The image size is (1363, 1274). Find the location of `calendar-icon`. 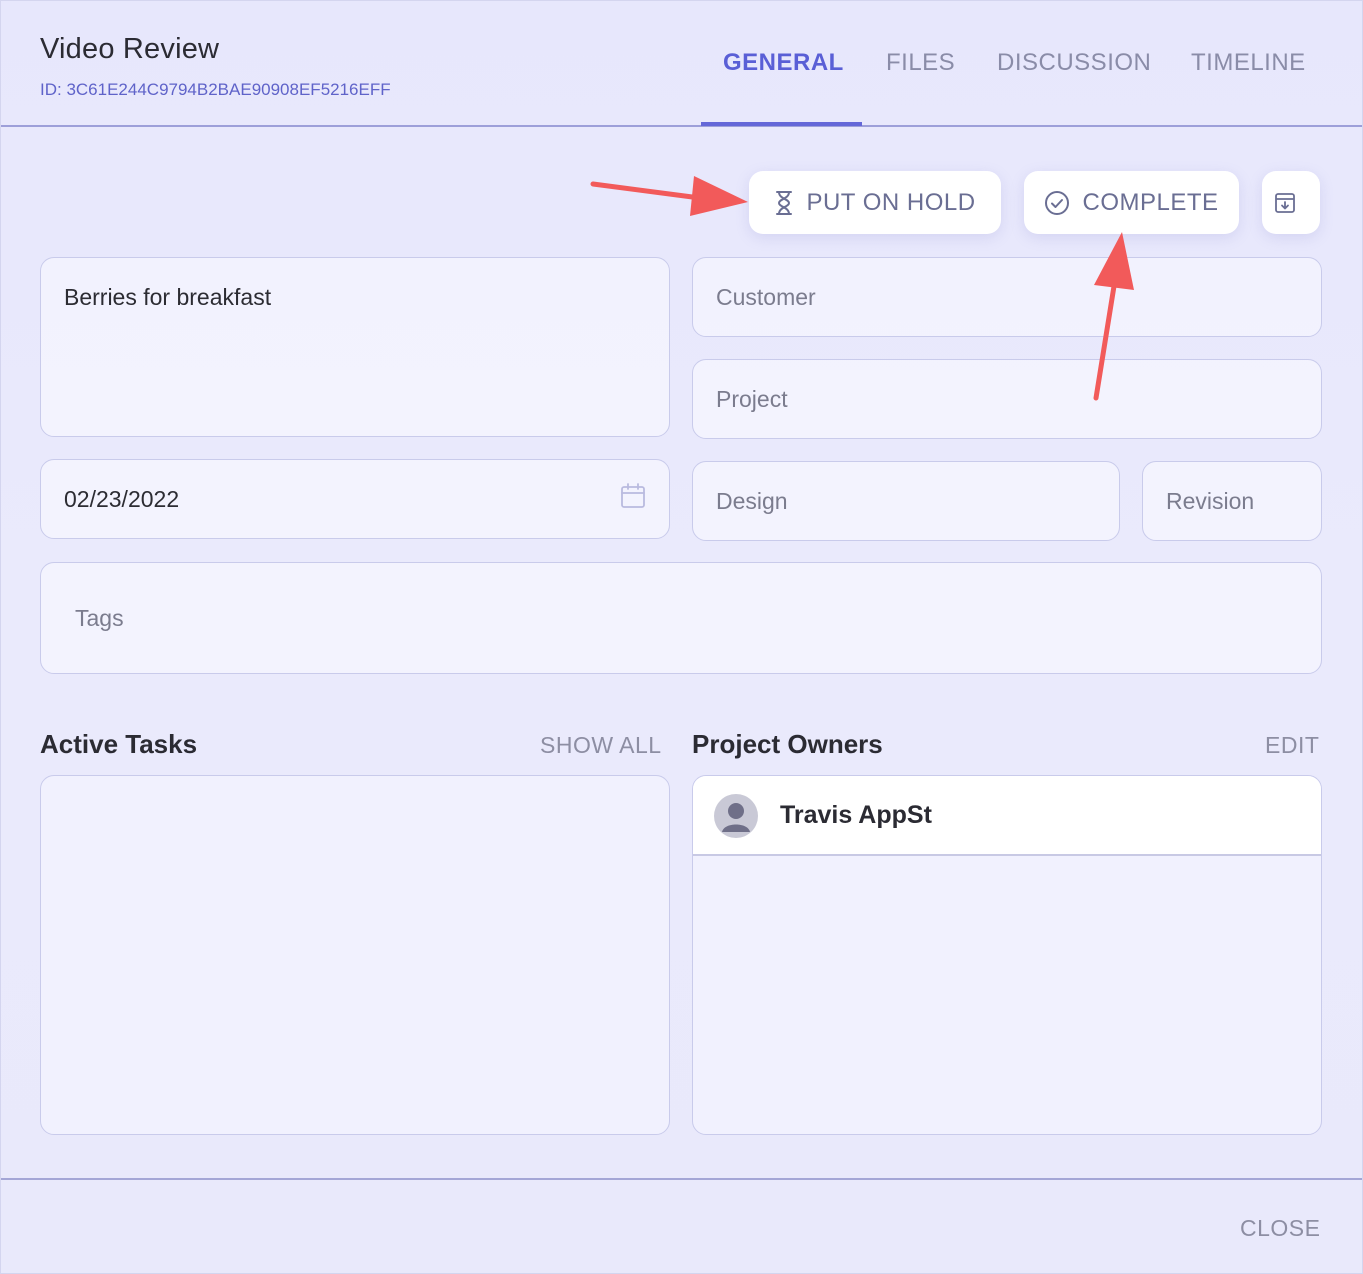

calendar-icon is located at coordinates (633, 496).